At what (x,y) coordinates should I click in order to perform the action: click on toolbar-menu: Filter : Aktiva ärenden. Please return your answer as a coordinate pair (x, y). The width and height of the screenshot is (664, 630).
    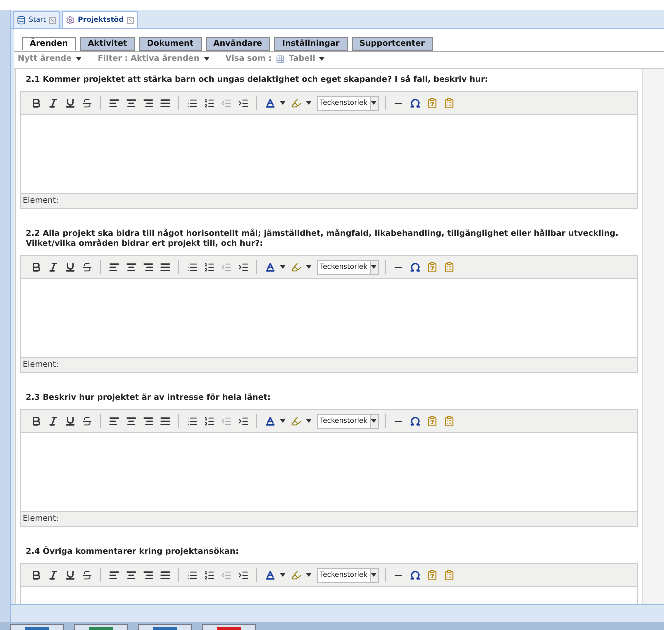
    Looking at the image, I should click on (154, 59).